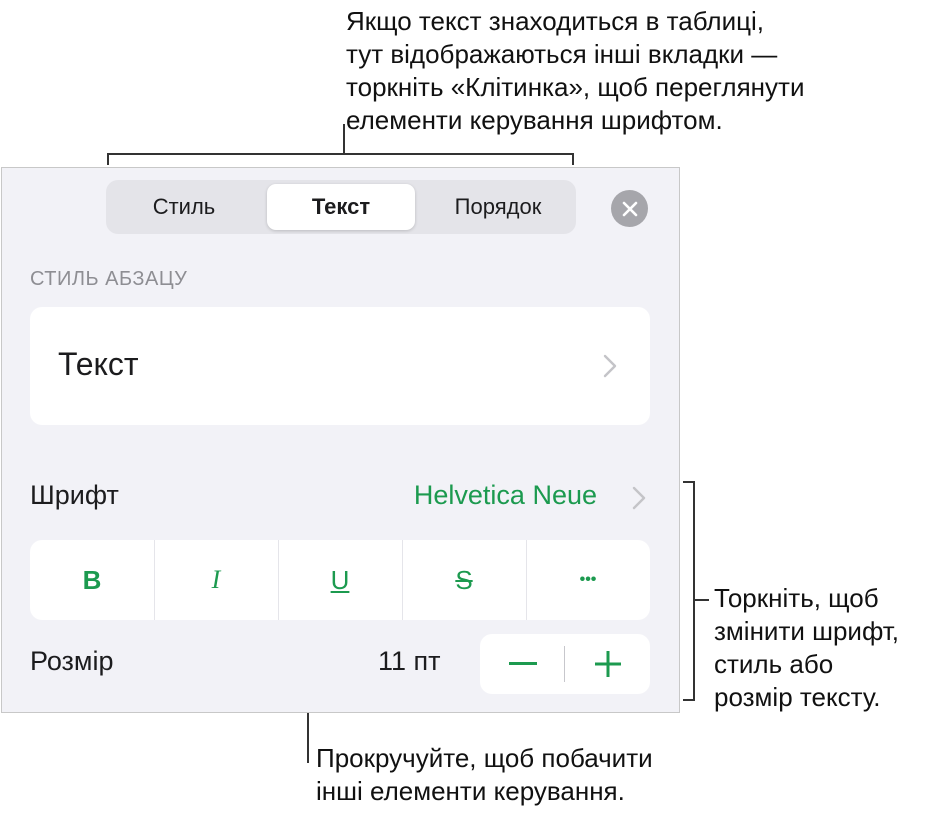 The height and width of the screenshot is (814, 934). Describe the element at coordinates (409, 661) in the screenshot. I see `size-value: 11 пт` at that location.